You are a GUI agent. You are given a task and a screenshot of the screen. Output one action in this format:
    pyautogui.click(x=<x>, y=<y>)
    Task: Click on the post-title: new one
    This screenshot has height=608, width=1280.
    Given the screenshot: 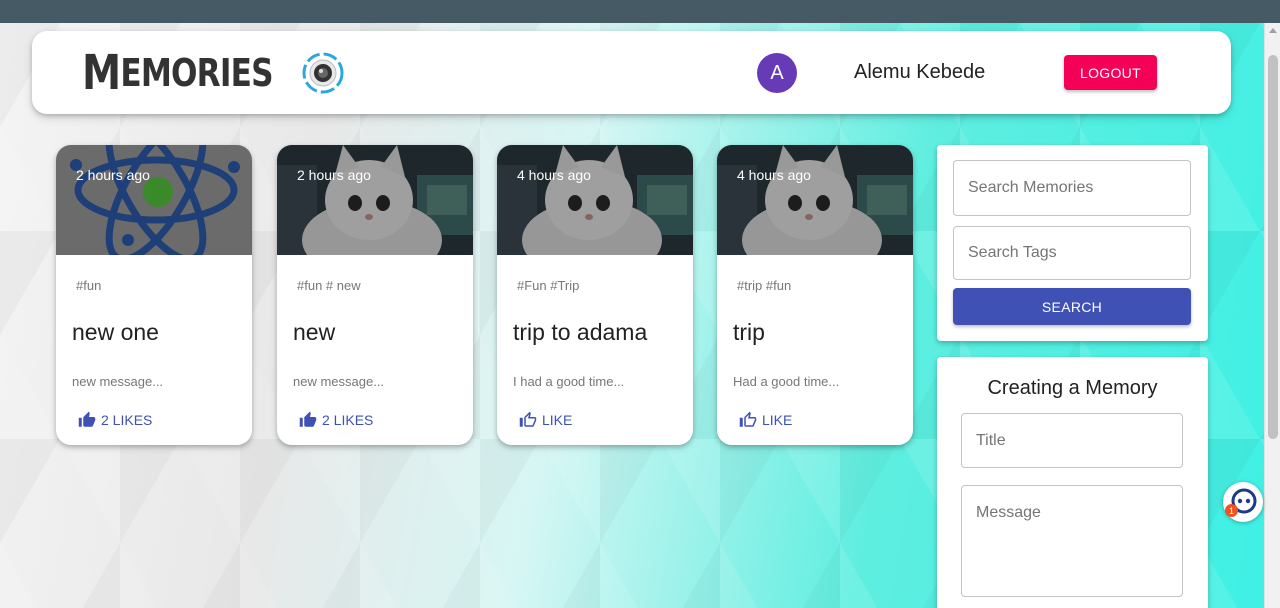 What is the action you would take?
    pyautogui.click(x=115, y=332)
    